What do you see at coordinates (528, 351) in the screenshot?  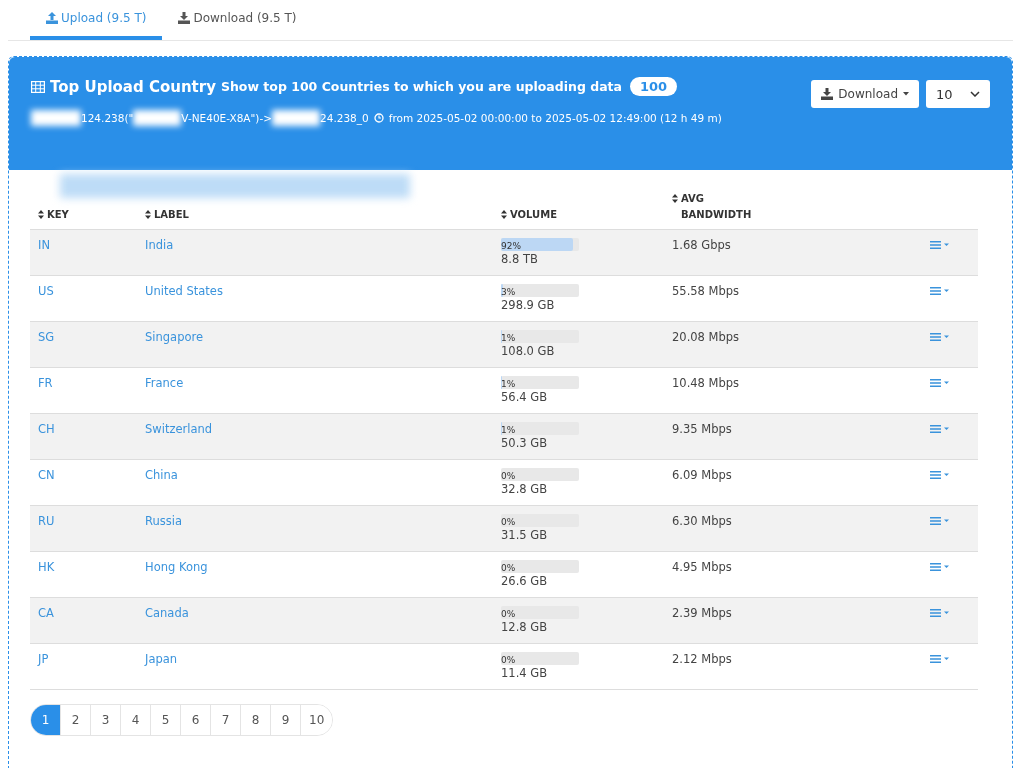 I see `volume-value: 108.0 GB` at bounding box center [528, 351].